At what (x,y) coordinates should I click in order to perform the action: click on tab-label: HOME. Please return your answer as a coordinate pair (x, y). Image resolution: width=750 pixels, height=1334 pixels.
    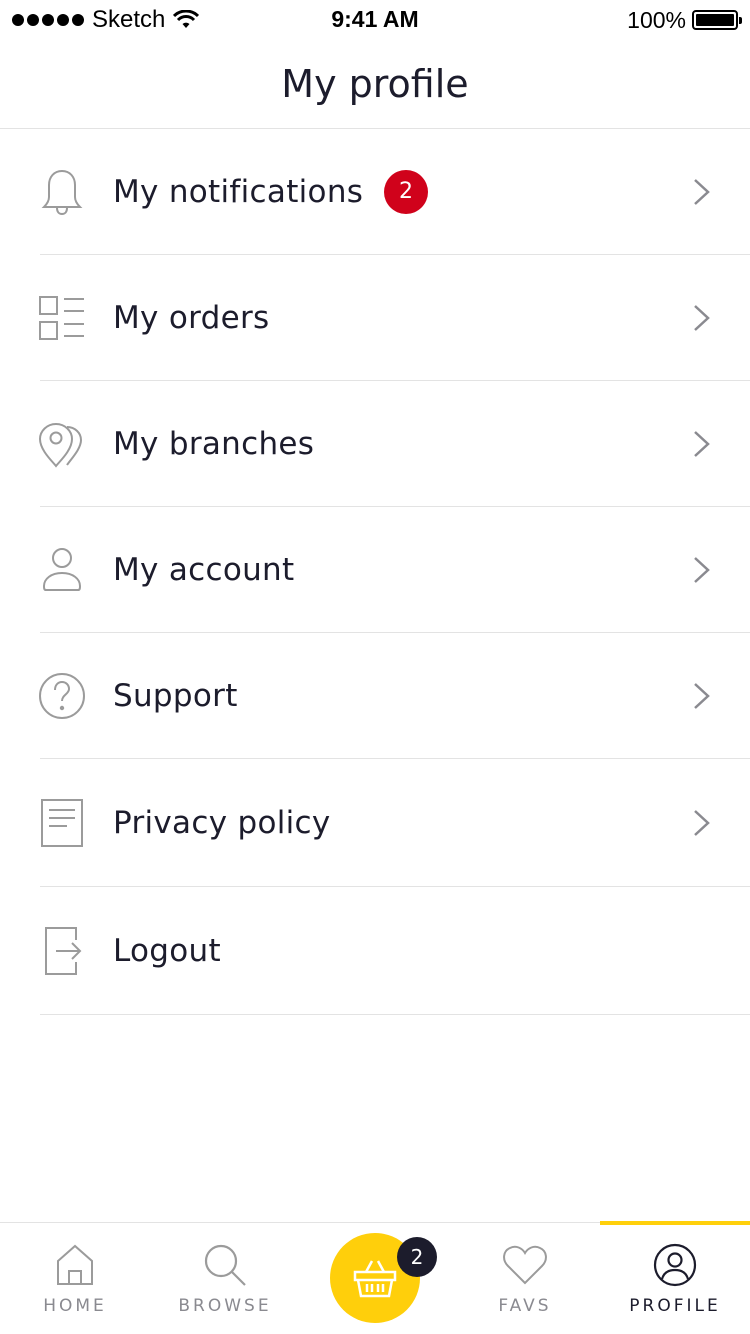
    Looking at the image, I should click on (75, 1306).